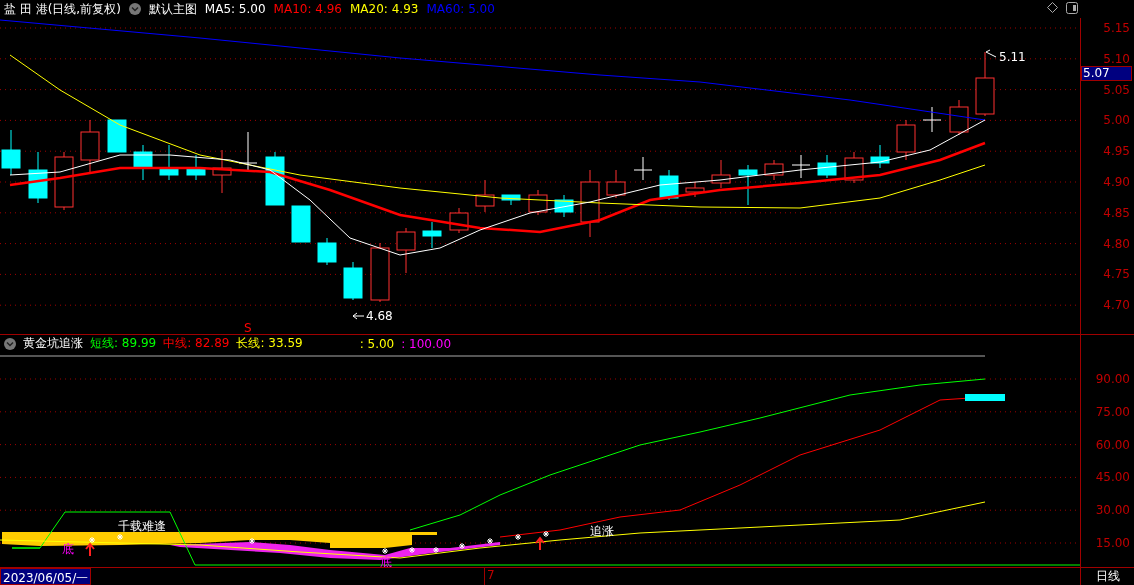 The width and height of the screenshot is (1134, 585). What do you see at coordinates (46, 576) in the screenshot?
I see `date-label: 2023/06/05/一` at bounding box center [46, 576].